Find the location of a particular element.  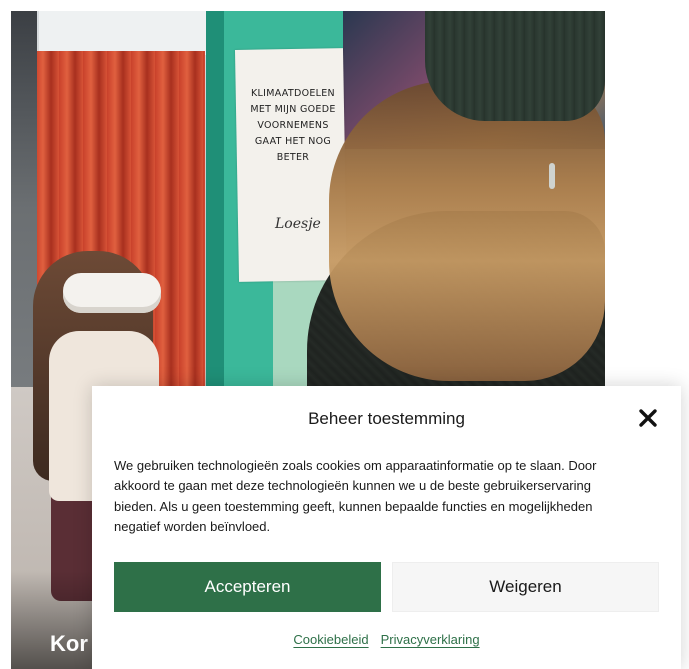

vr-headset is located at coordinates (112, 293).